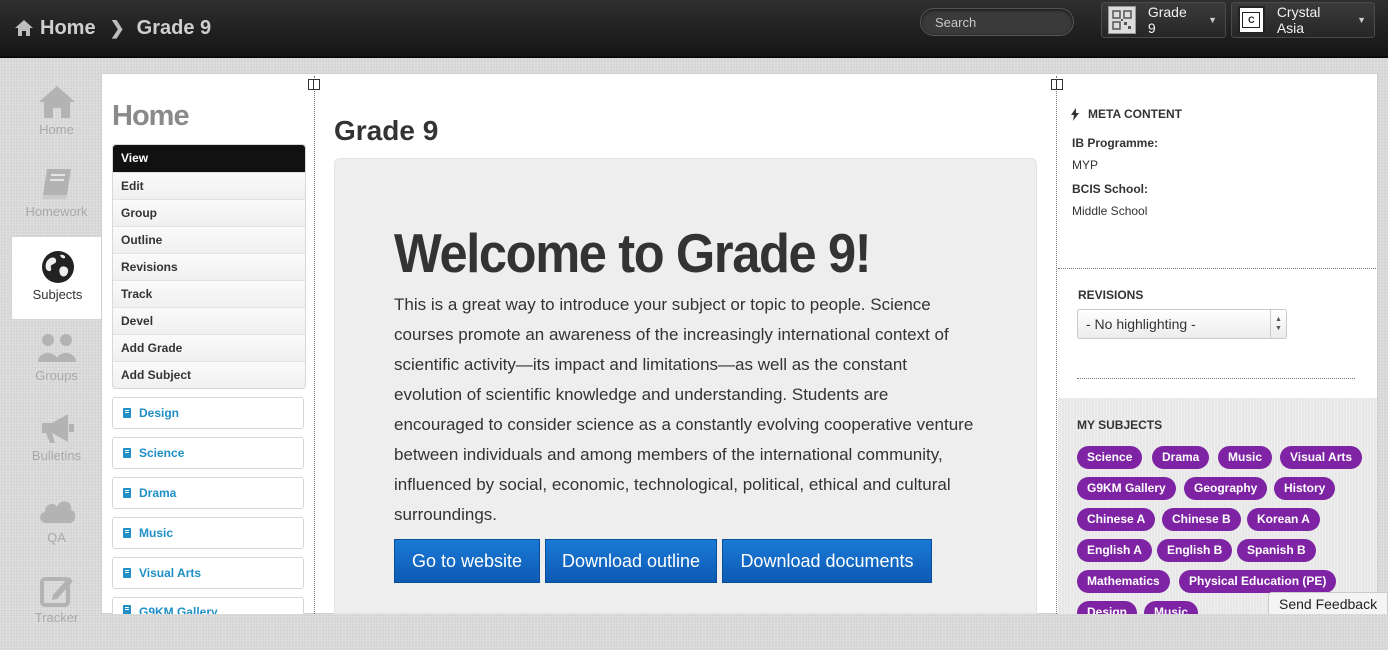 The width and height of the screenshot is (1388, 650). Describe the element at coordinates (1085, 165) in the screenshot. I see `ib-programme-value: MYP` at that location.